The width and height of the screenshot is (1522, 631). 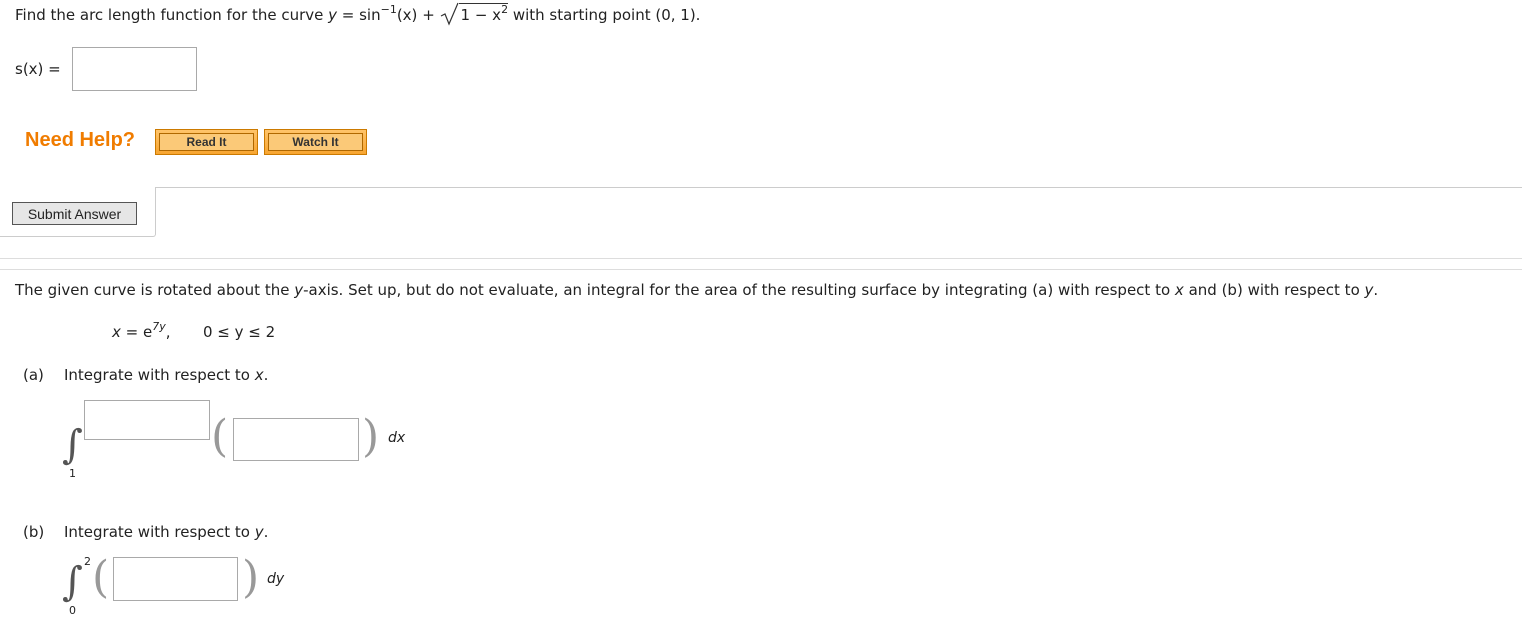 I want to click on instruction-var: x, so click(x=259, y=375).